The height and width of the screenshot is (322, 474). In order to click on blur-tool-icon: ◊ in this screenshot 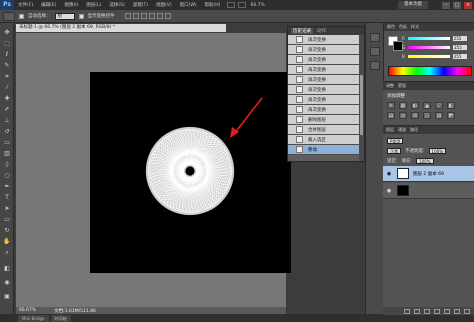, I will do `click(7, 165)`.